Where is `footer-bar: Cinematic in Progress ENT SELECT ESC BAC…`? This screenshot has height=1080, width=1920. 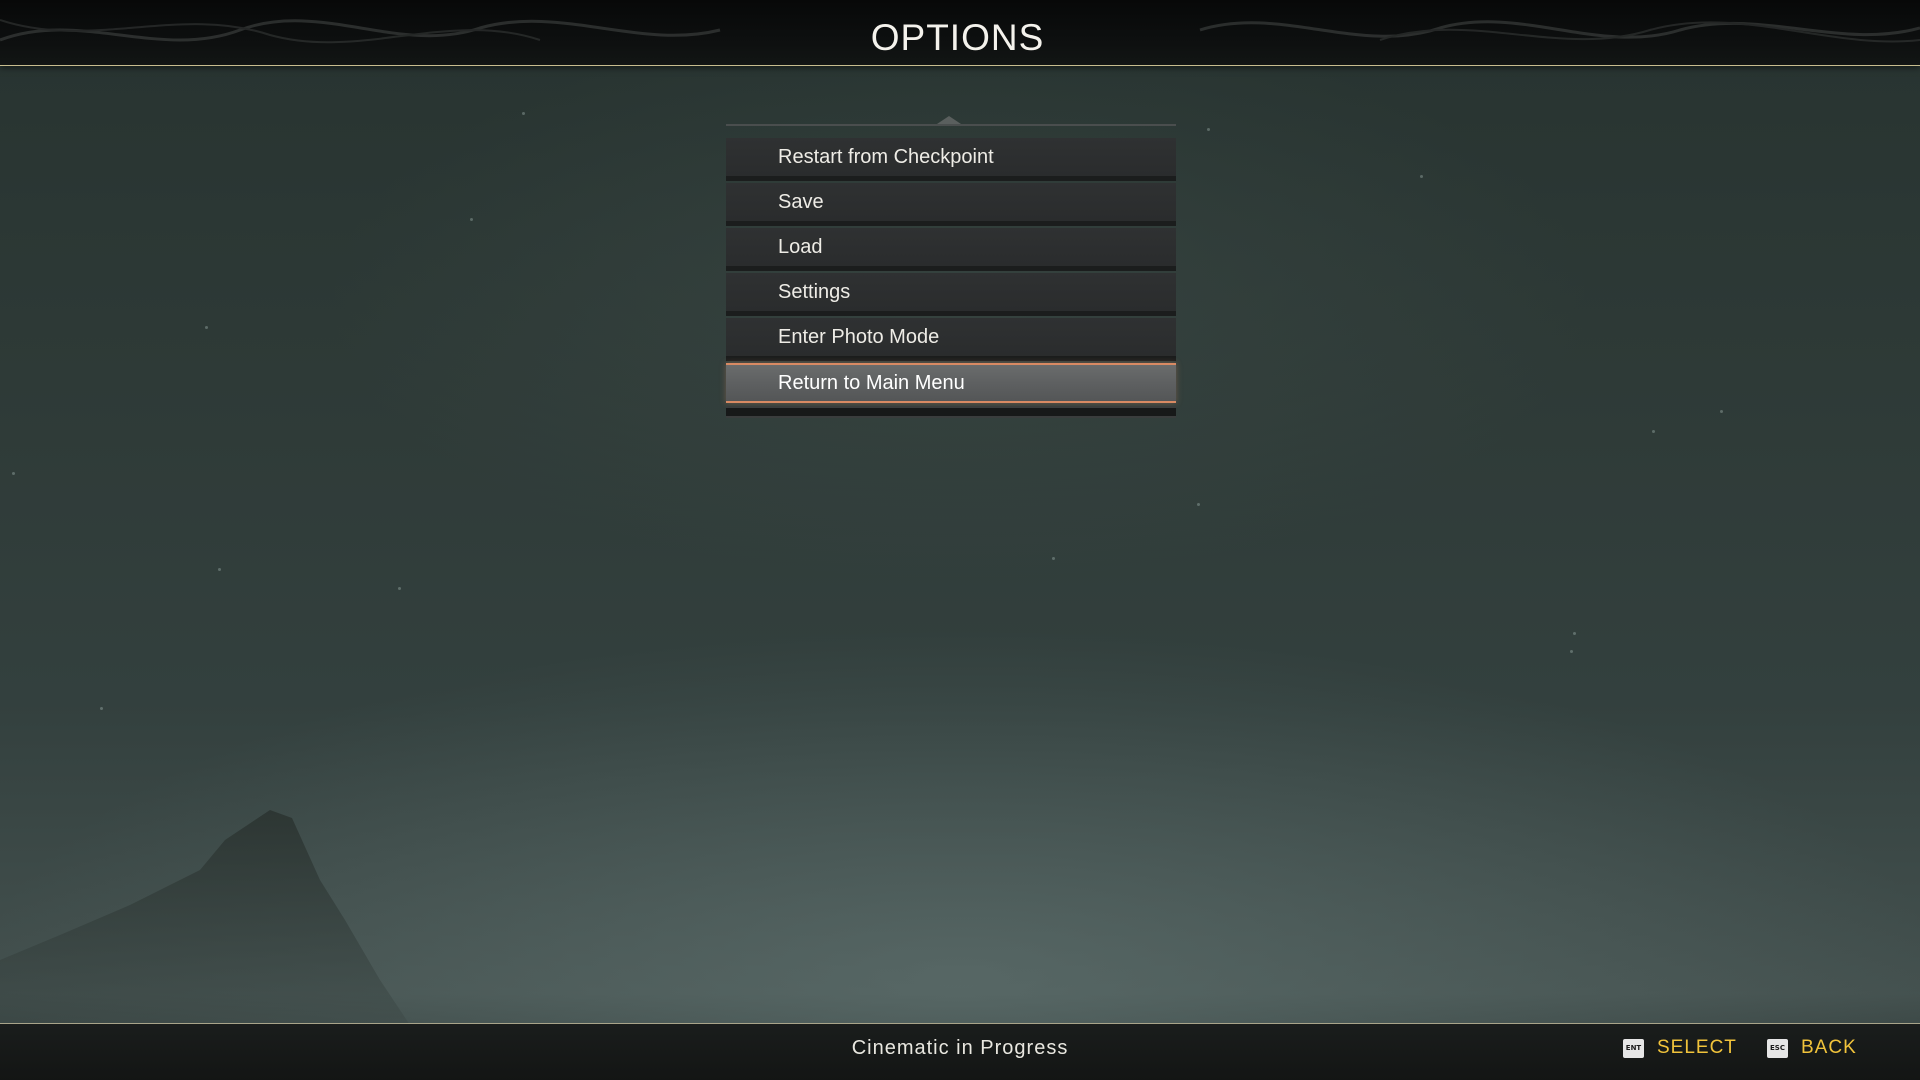 footer-bar: Cinematic in Progress ENT SELECT ESC BAC… is located at coordinates (960, 1051).